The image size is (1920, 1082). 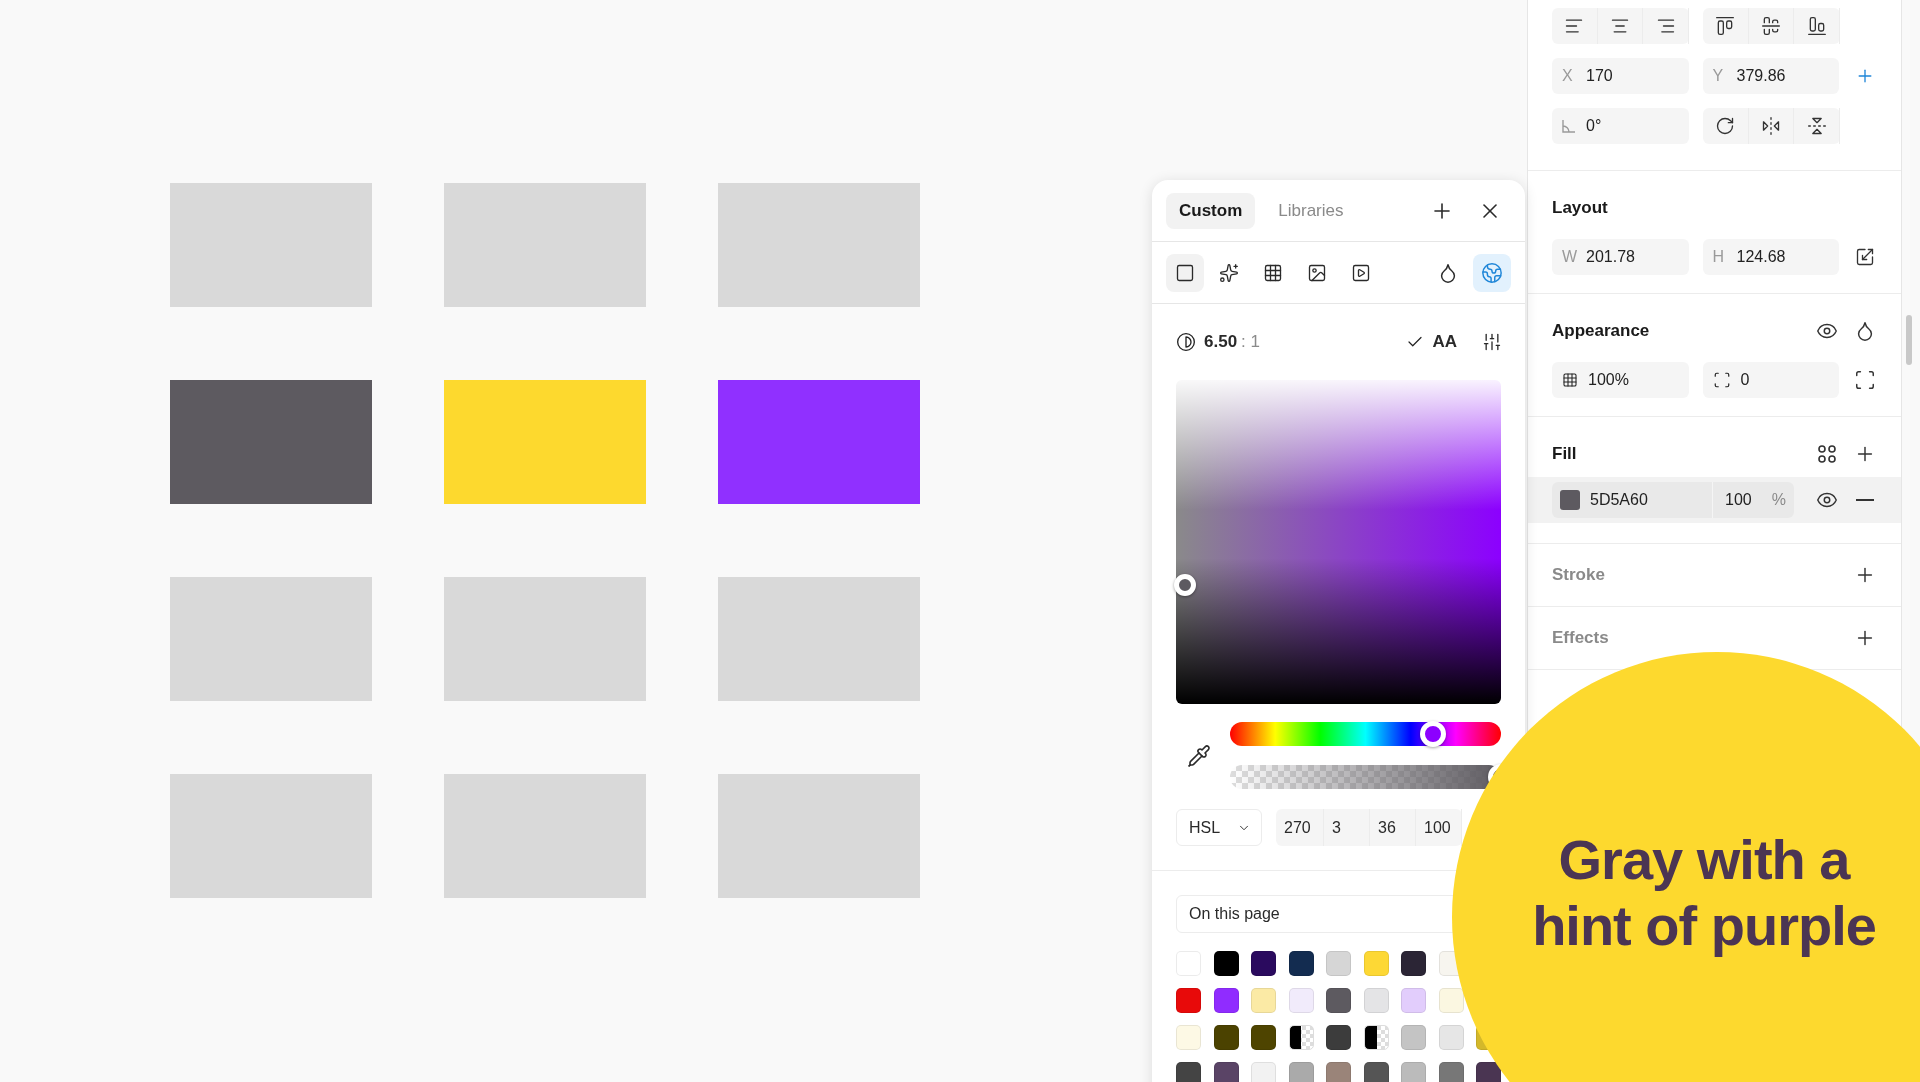 What do you see at coordinates (1619, 500) in the screenshot?
I see `hex-value: 5D5A60` at bounding box center [1619, 500].